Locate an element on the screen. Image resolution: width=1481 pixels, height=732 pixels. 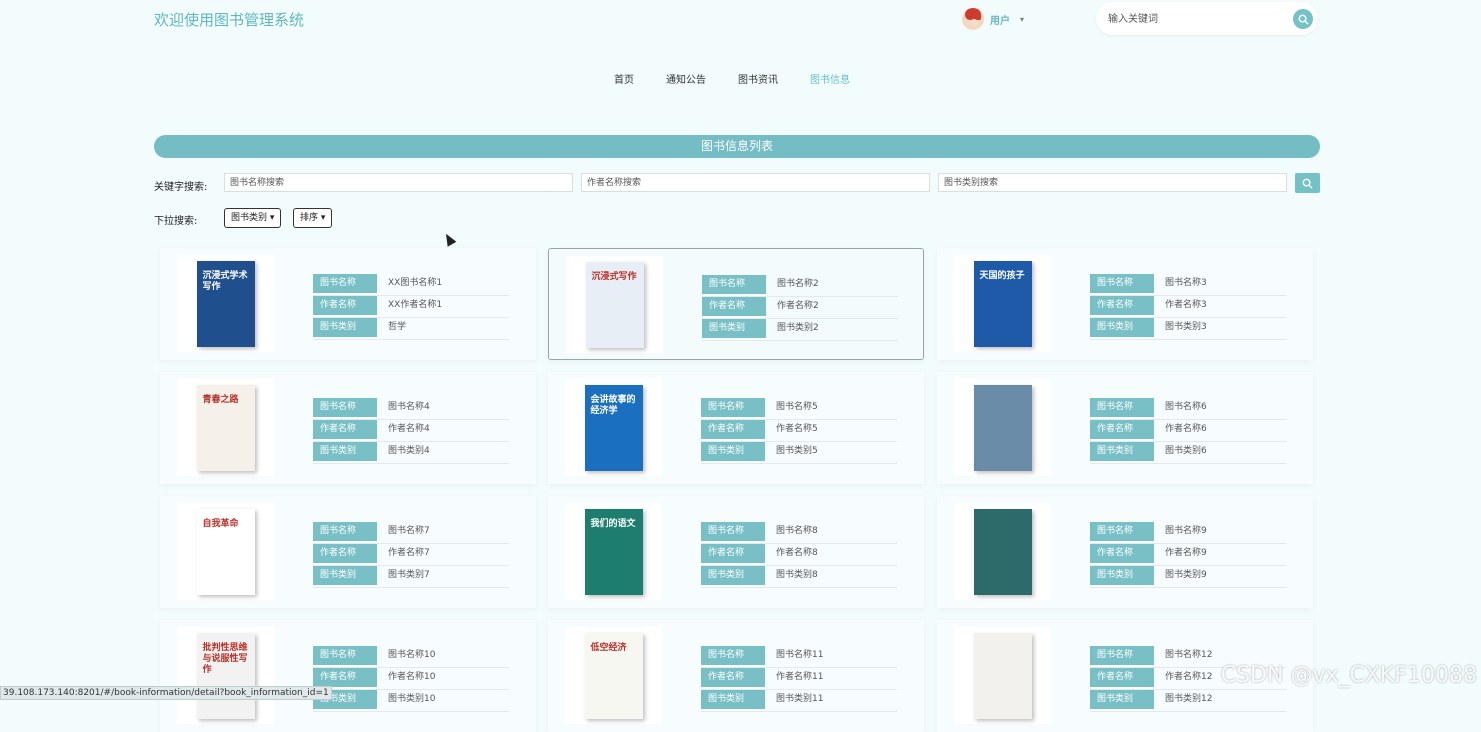
author-row: 作者名称 作者名称6 is located at coordinates (1188, 431).